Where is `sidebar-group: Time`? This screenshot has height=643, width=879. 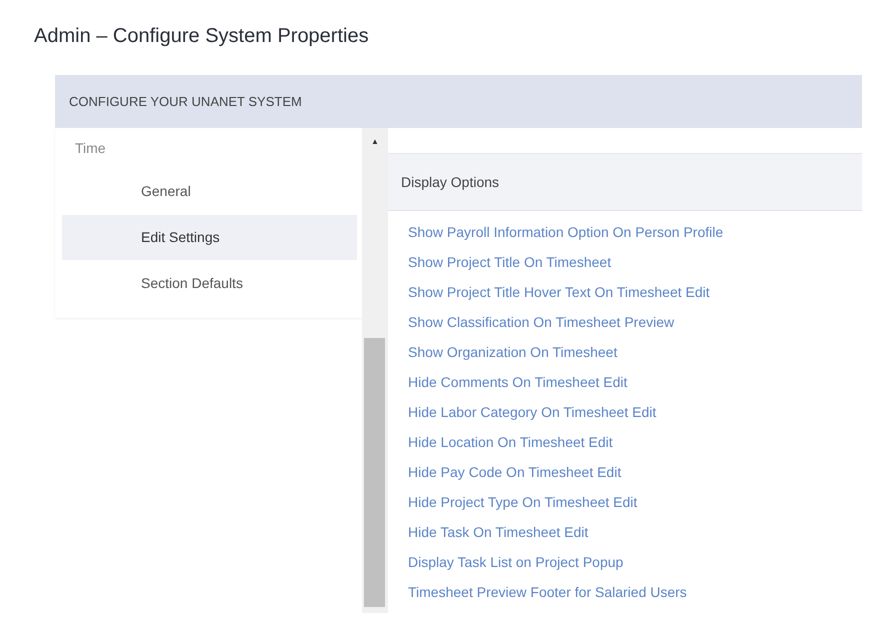 sidebar-group: Time is located at coordinates (208, 148).